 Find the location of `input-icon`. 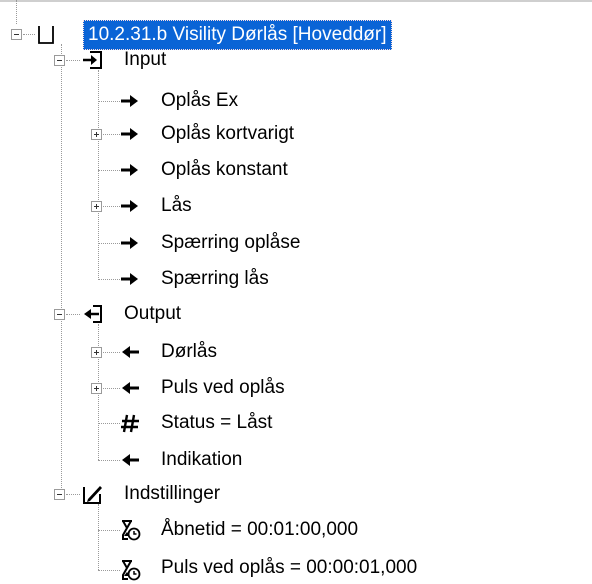

input-icon is located at coordinates (92, 60).